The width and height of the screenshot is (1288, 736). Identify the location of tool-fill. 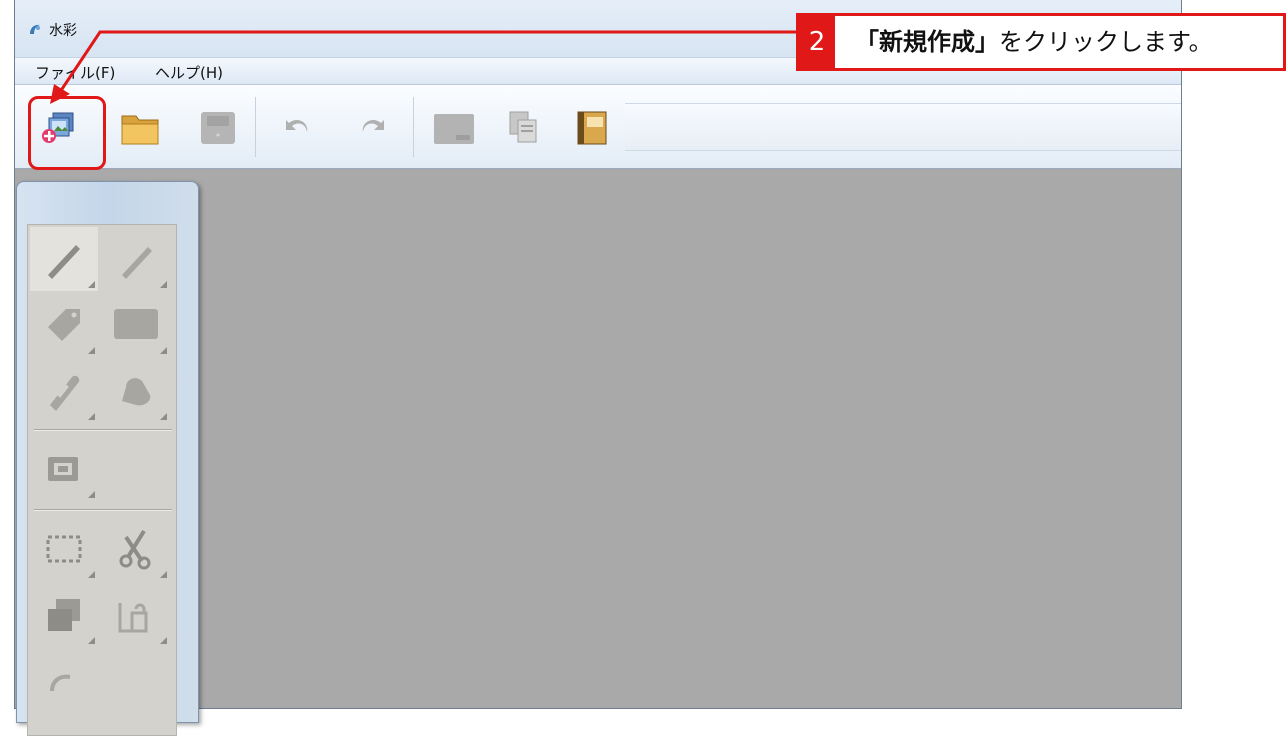
(136, 391).